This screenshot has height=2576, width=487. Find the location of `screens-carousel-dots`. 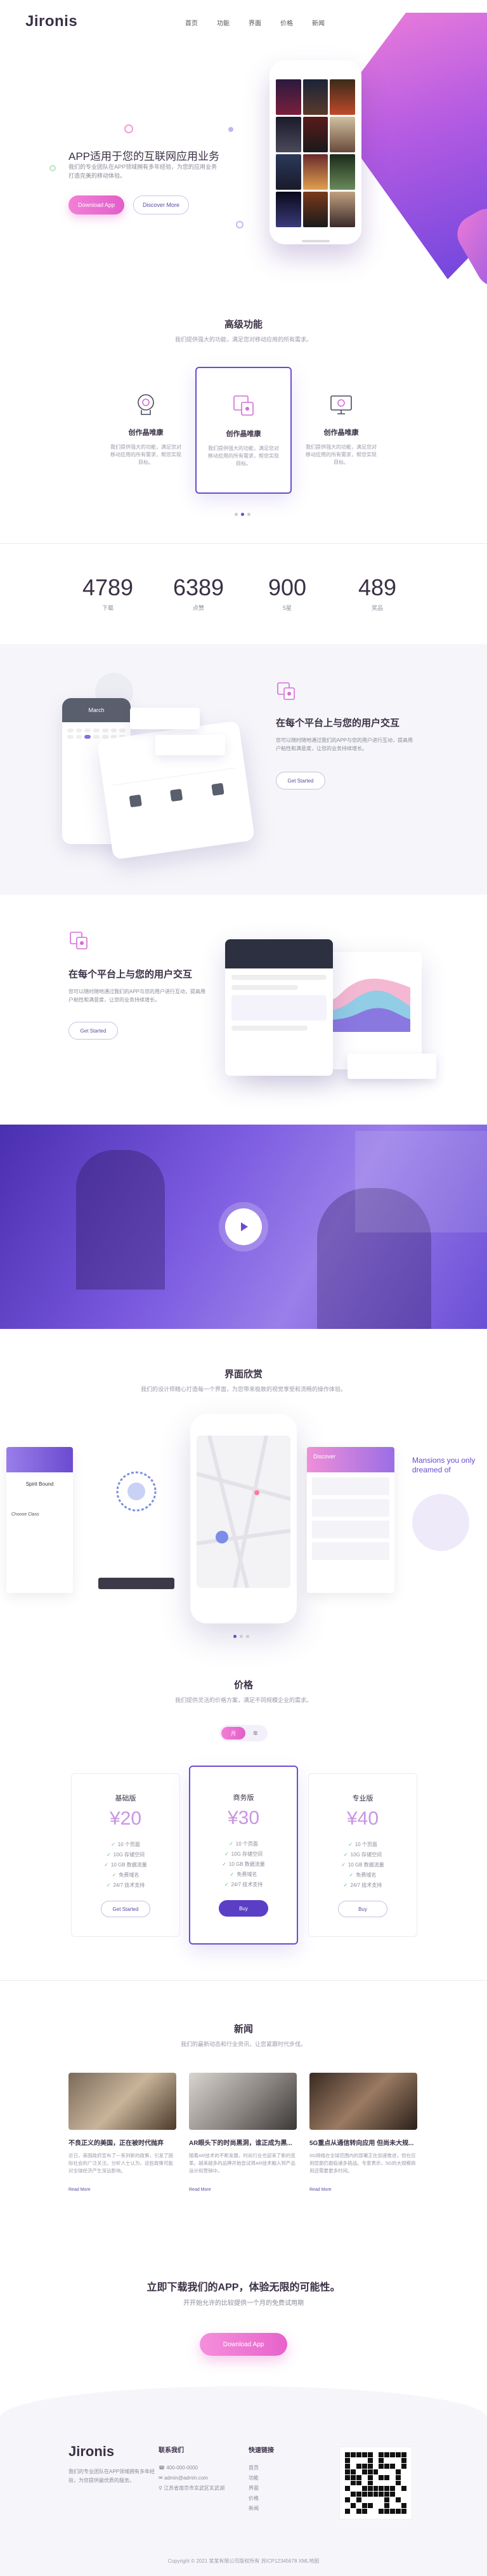

screens-carousel-dots is located at coordinates (241, 1637).